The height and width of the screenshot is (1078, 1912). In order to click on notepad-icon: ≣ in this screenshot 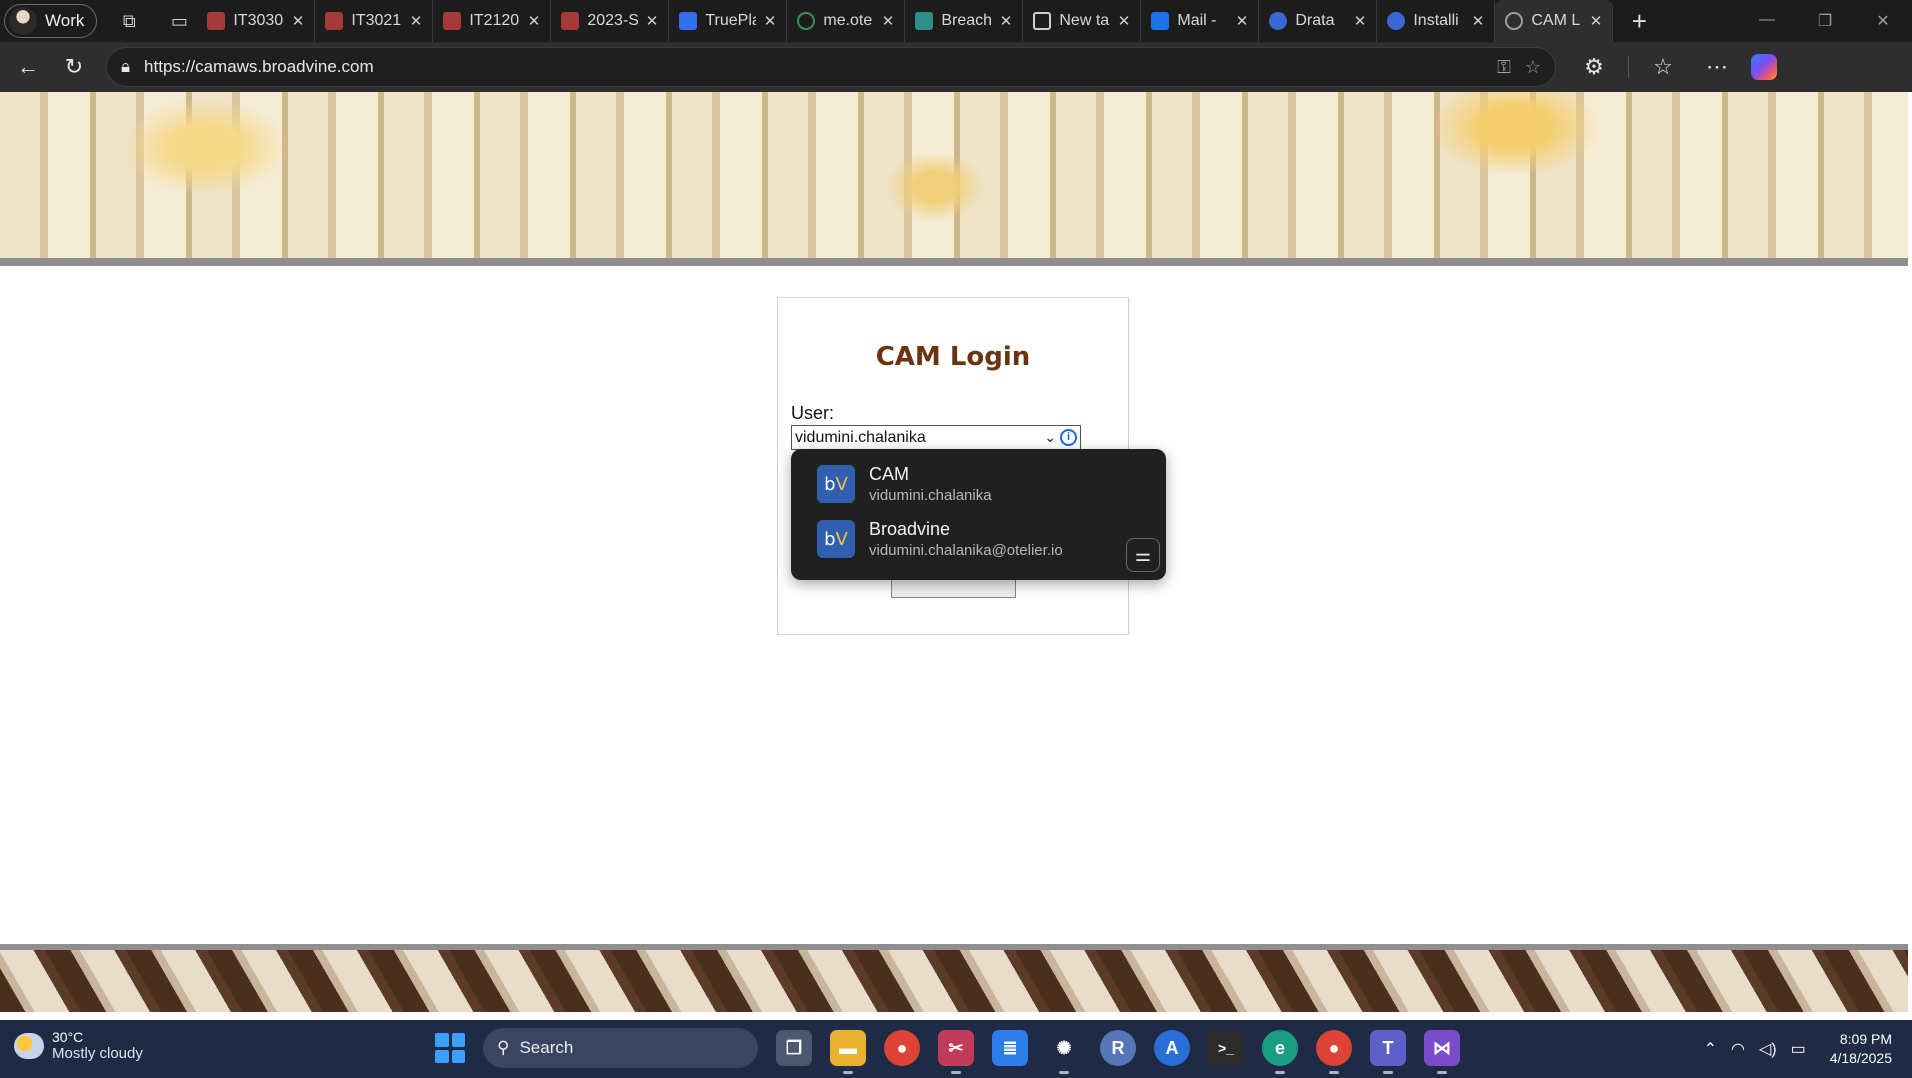, I will do `click(1010, 1048)`.